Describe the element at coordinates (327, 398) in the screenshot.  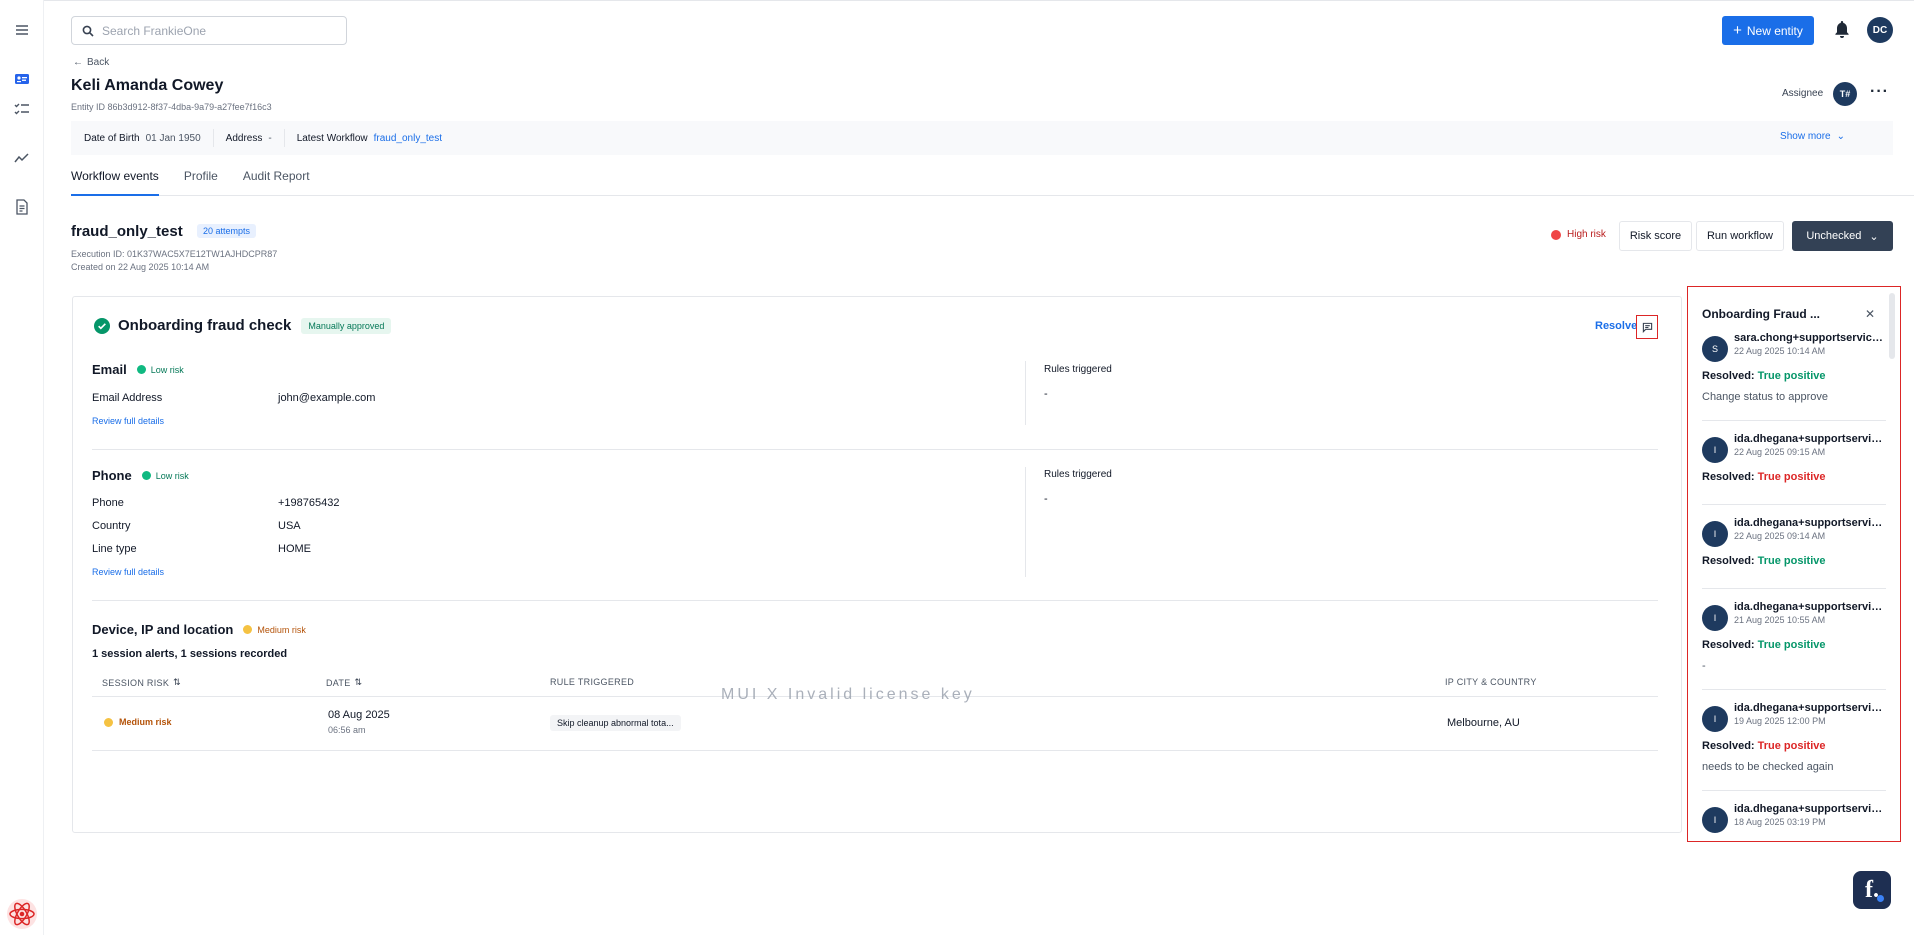
I see `email-address-value: john@example.com` at that location.